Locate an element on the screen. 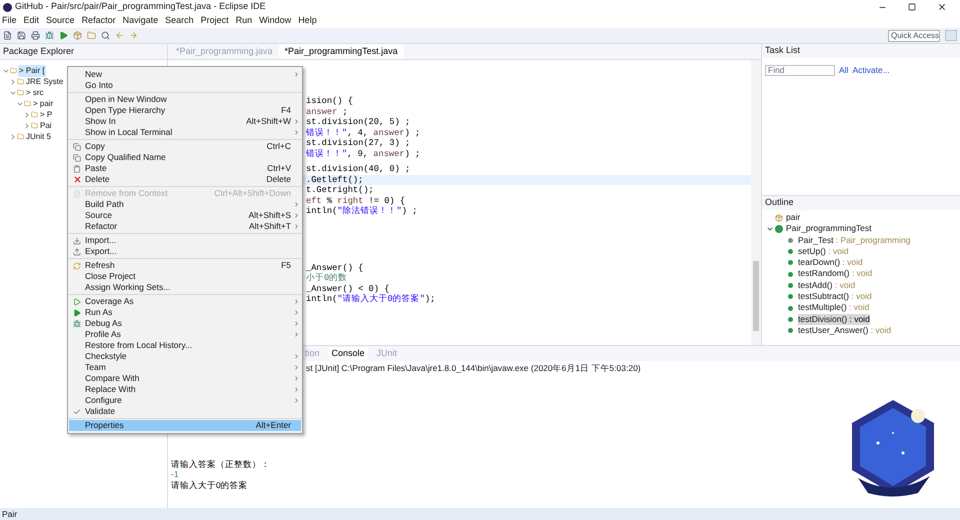 The image size is (960, 520). outline-item: Pair_Test : Pair_programming is located at coordinates (854, 240).